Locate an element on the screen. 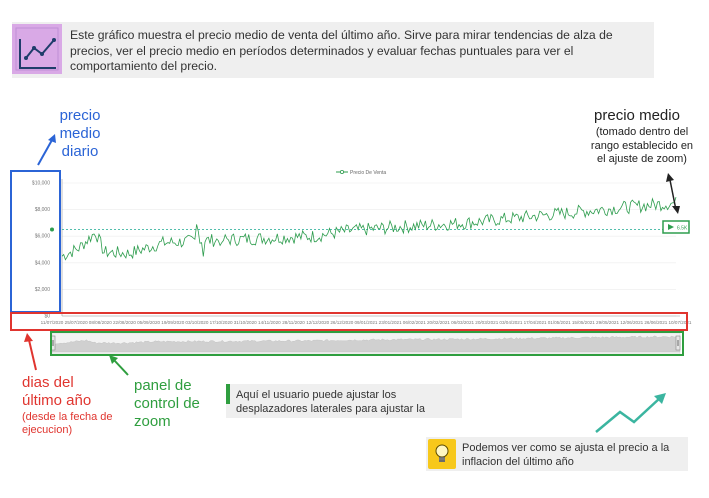 The image size is (709, 498). arrow-green-icon is located at coordinates (119, 365).